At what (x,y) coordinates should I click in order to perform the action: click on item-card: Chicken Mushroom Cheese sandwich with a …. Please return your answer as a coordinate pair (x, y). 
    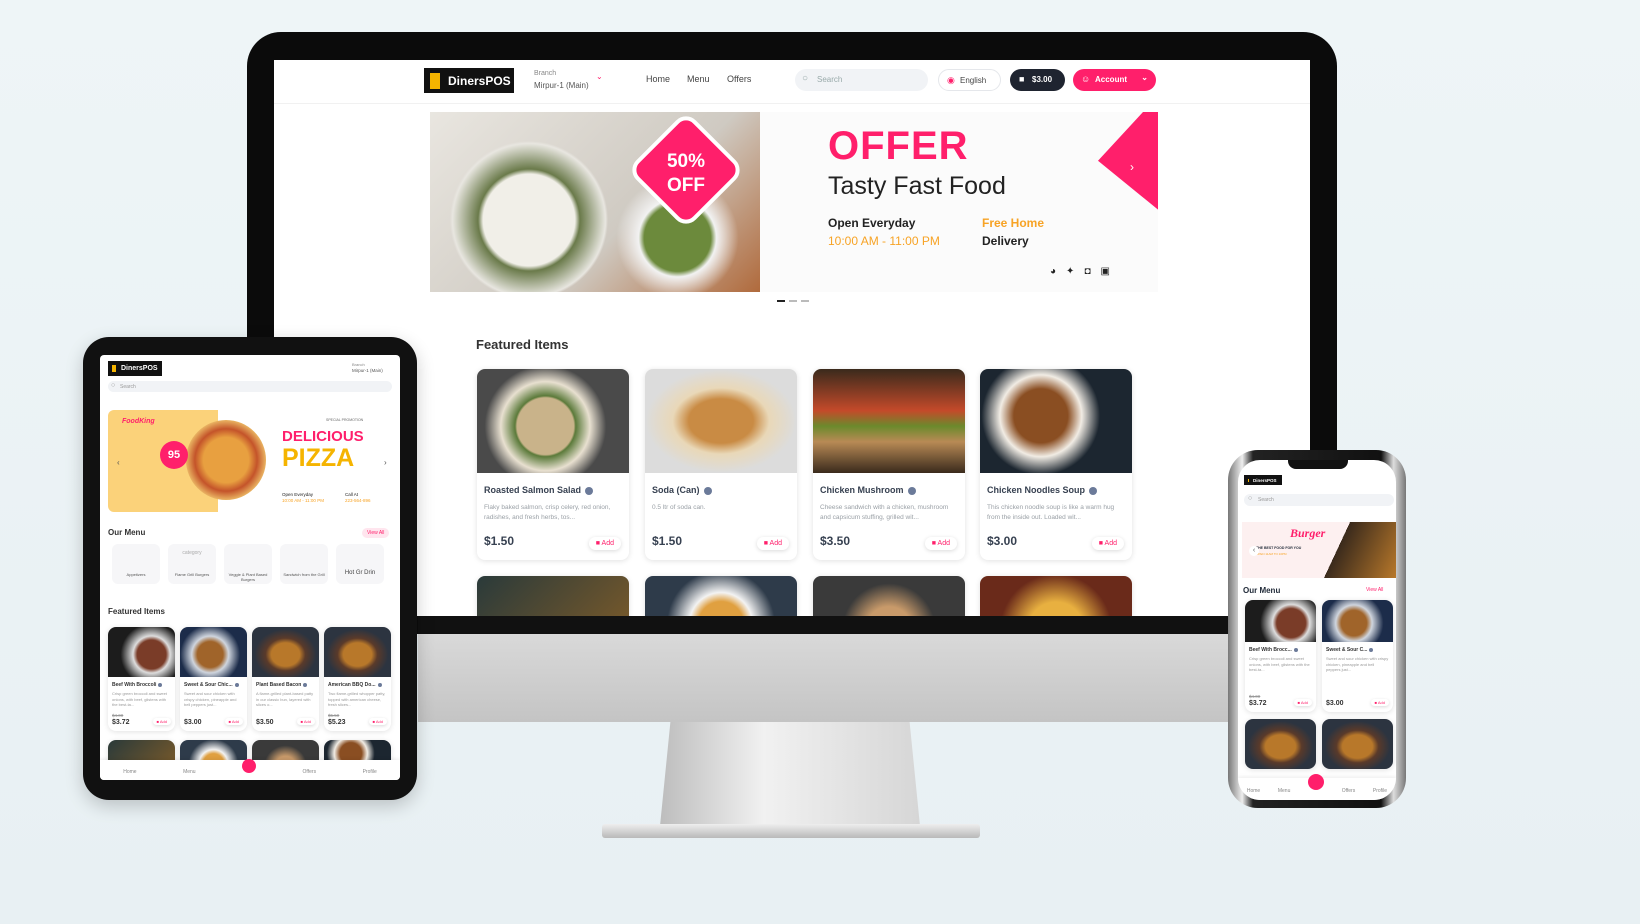
    Looking at the image, I should click on (889, 464).